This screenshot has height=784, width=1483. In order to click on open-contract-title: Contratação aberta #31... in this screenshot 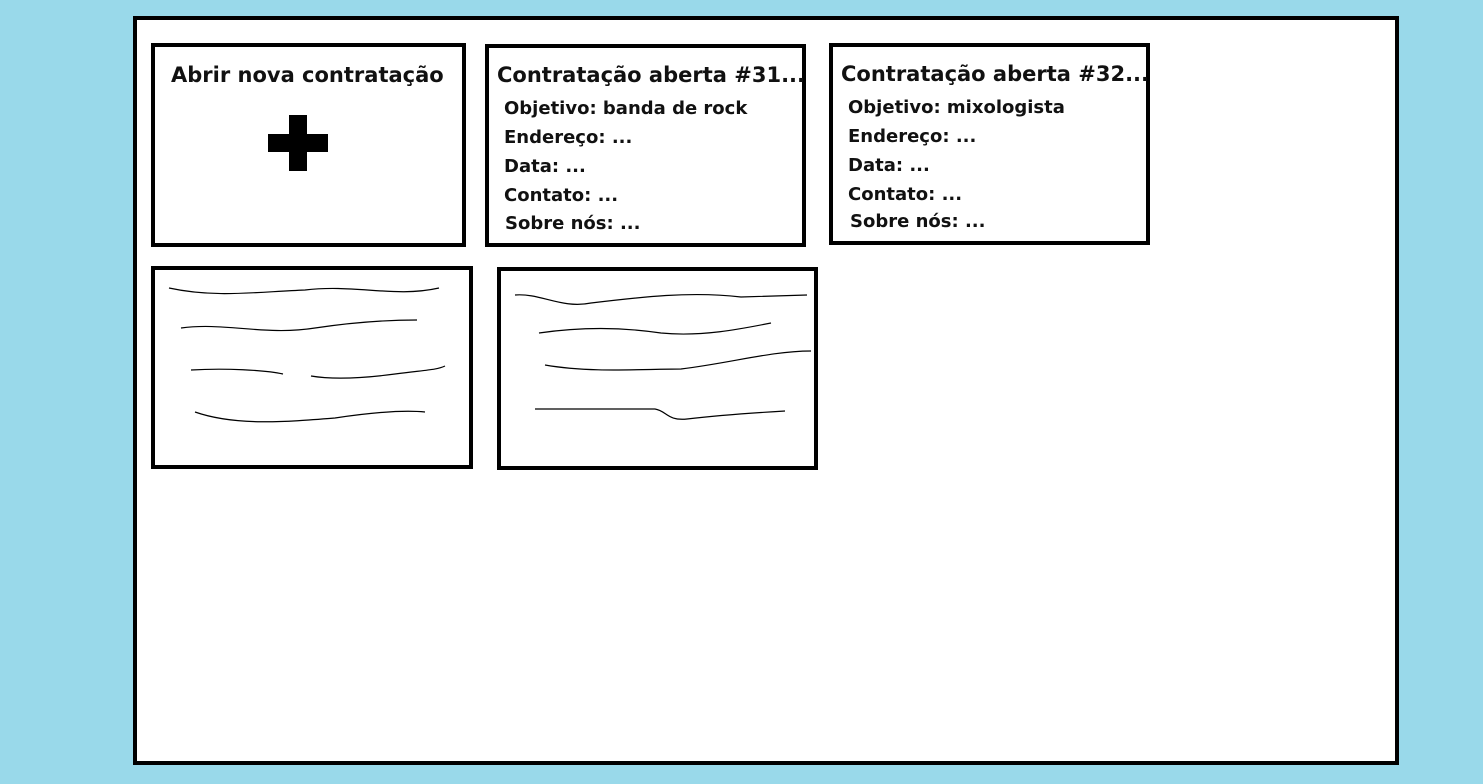, I will do `click(651, 75)`.